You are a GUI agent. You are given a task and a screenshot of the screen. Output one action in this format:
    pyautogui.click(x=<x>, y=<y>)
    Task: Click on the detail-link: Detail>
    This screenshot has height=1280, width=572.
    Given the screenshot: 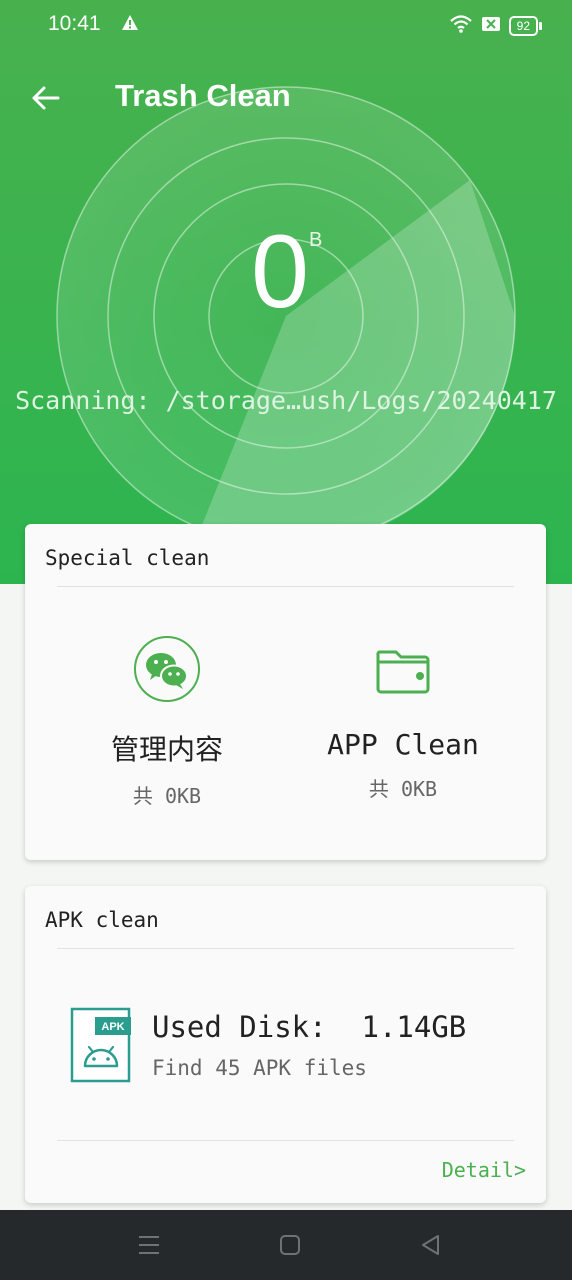 What is the action you would take?
    pyautogui.click(x=484, y=1170)
    